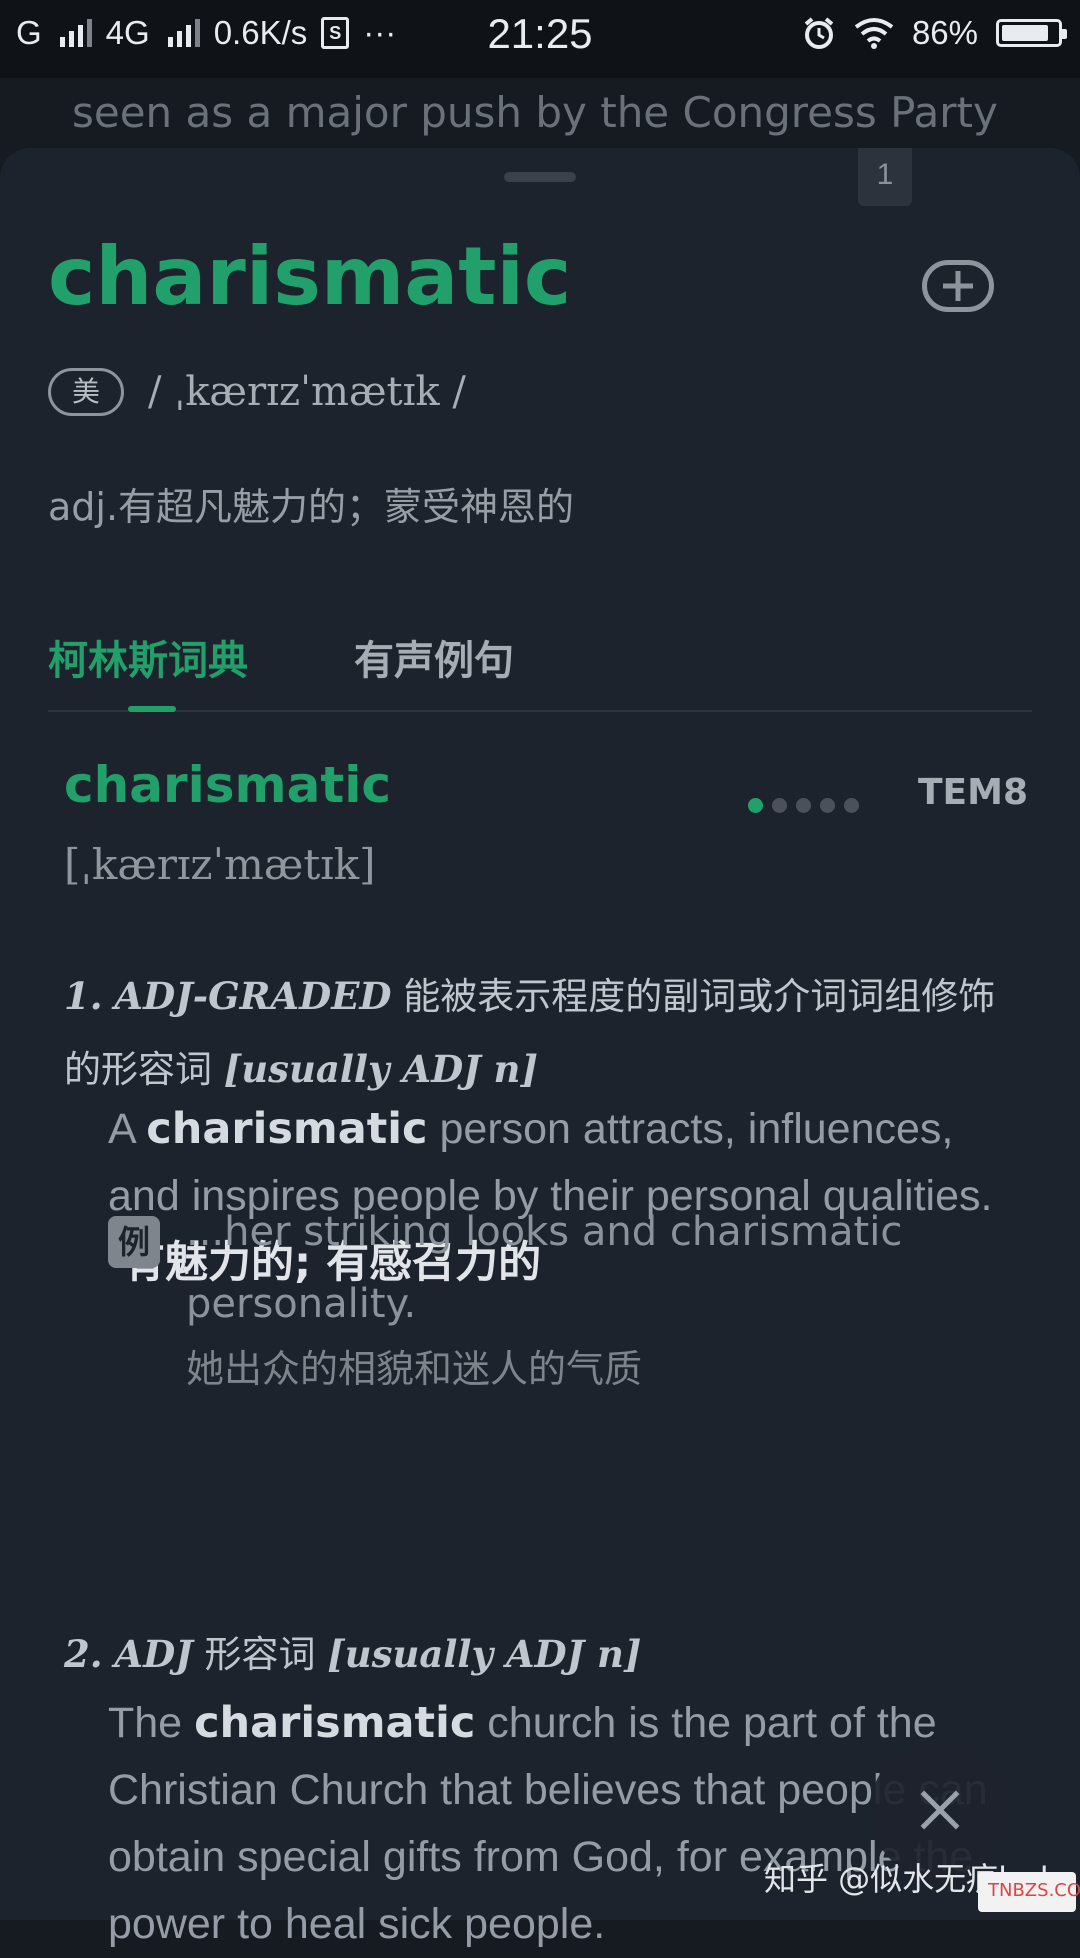 This screenshot has width=1080, height=1958. What do you see at coordinates (153, 1654) in the screenshot?
I see `sense-grammar: ADJ` at bounding box center [153, 1654].